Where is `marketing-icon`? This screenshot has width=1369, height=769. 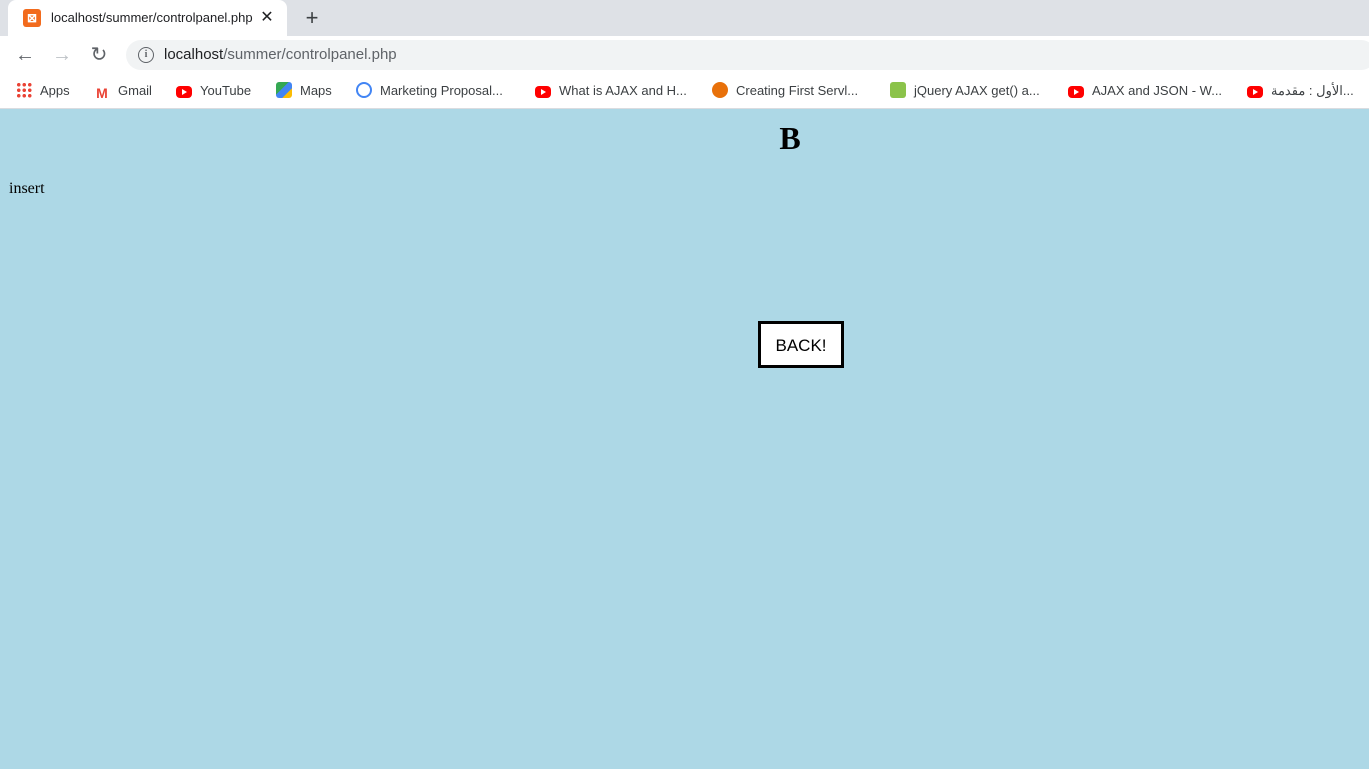
marketing-icon is located at coordinates (364, 90).